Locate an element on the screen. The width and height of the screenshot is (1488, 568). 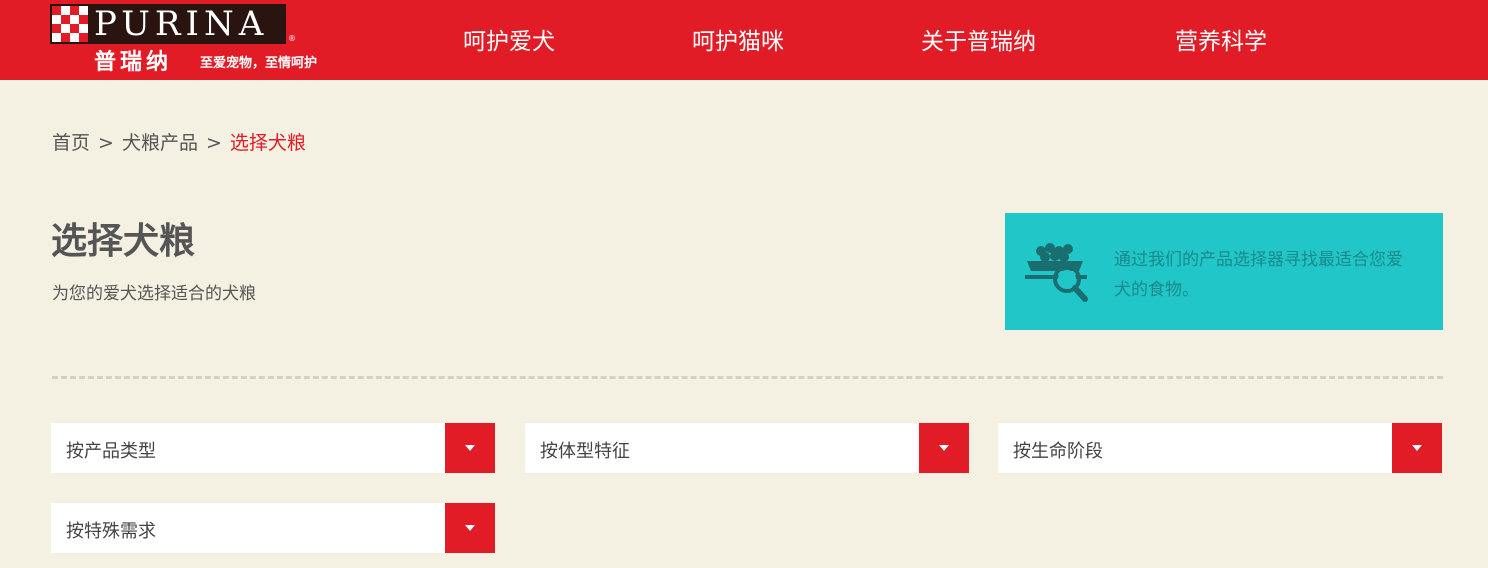
logo-slogan: 至爱宠物，至情呵护 is located at coordinates (259, 63).